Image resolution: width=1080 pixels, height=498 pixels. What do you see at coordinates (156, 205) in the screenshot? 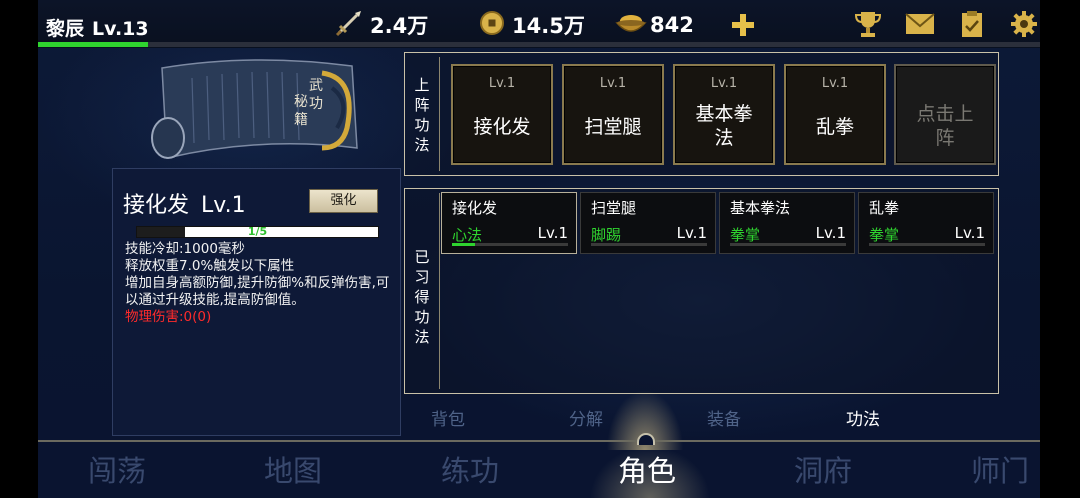
I see `skill-detail-name: 接化发` at bounding box center [156, 205].